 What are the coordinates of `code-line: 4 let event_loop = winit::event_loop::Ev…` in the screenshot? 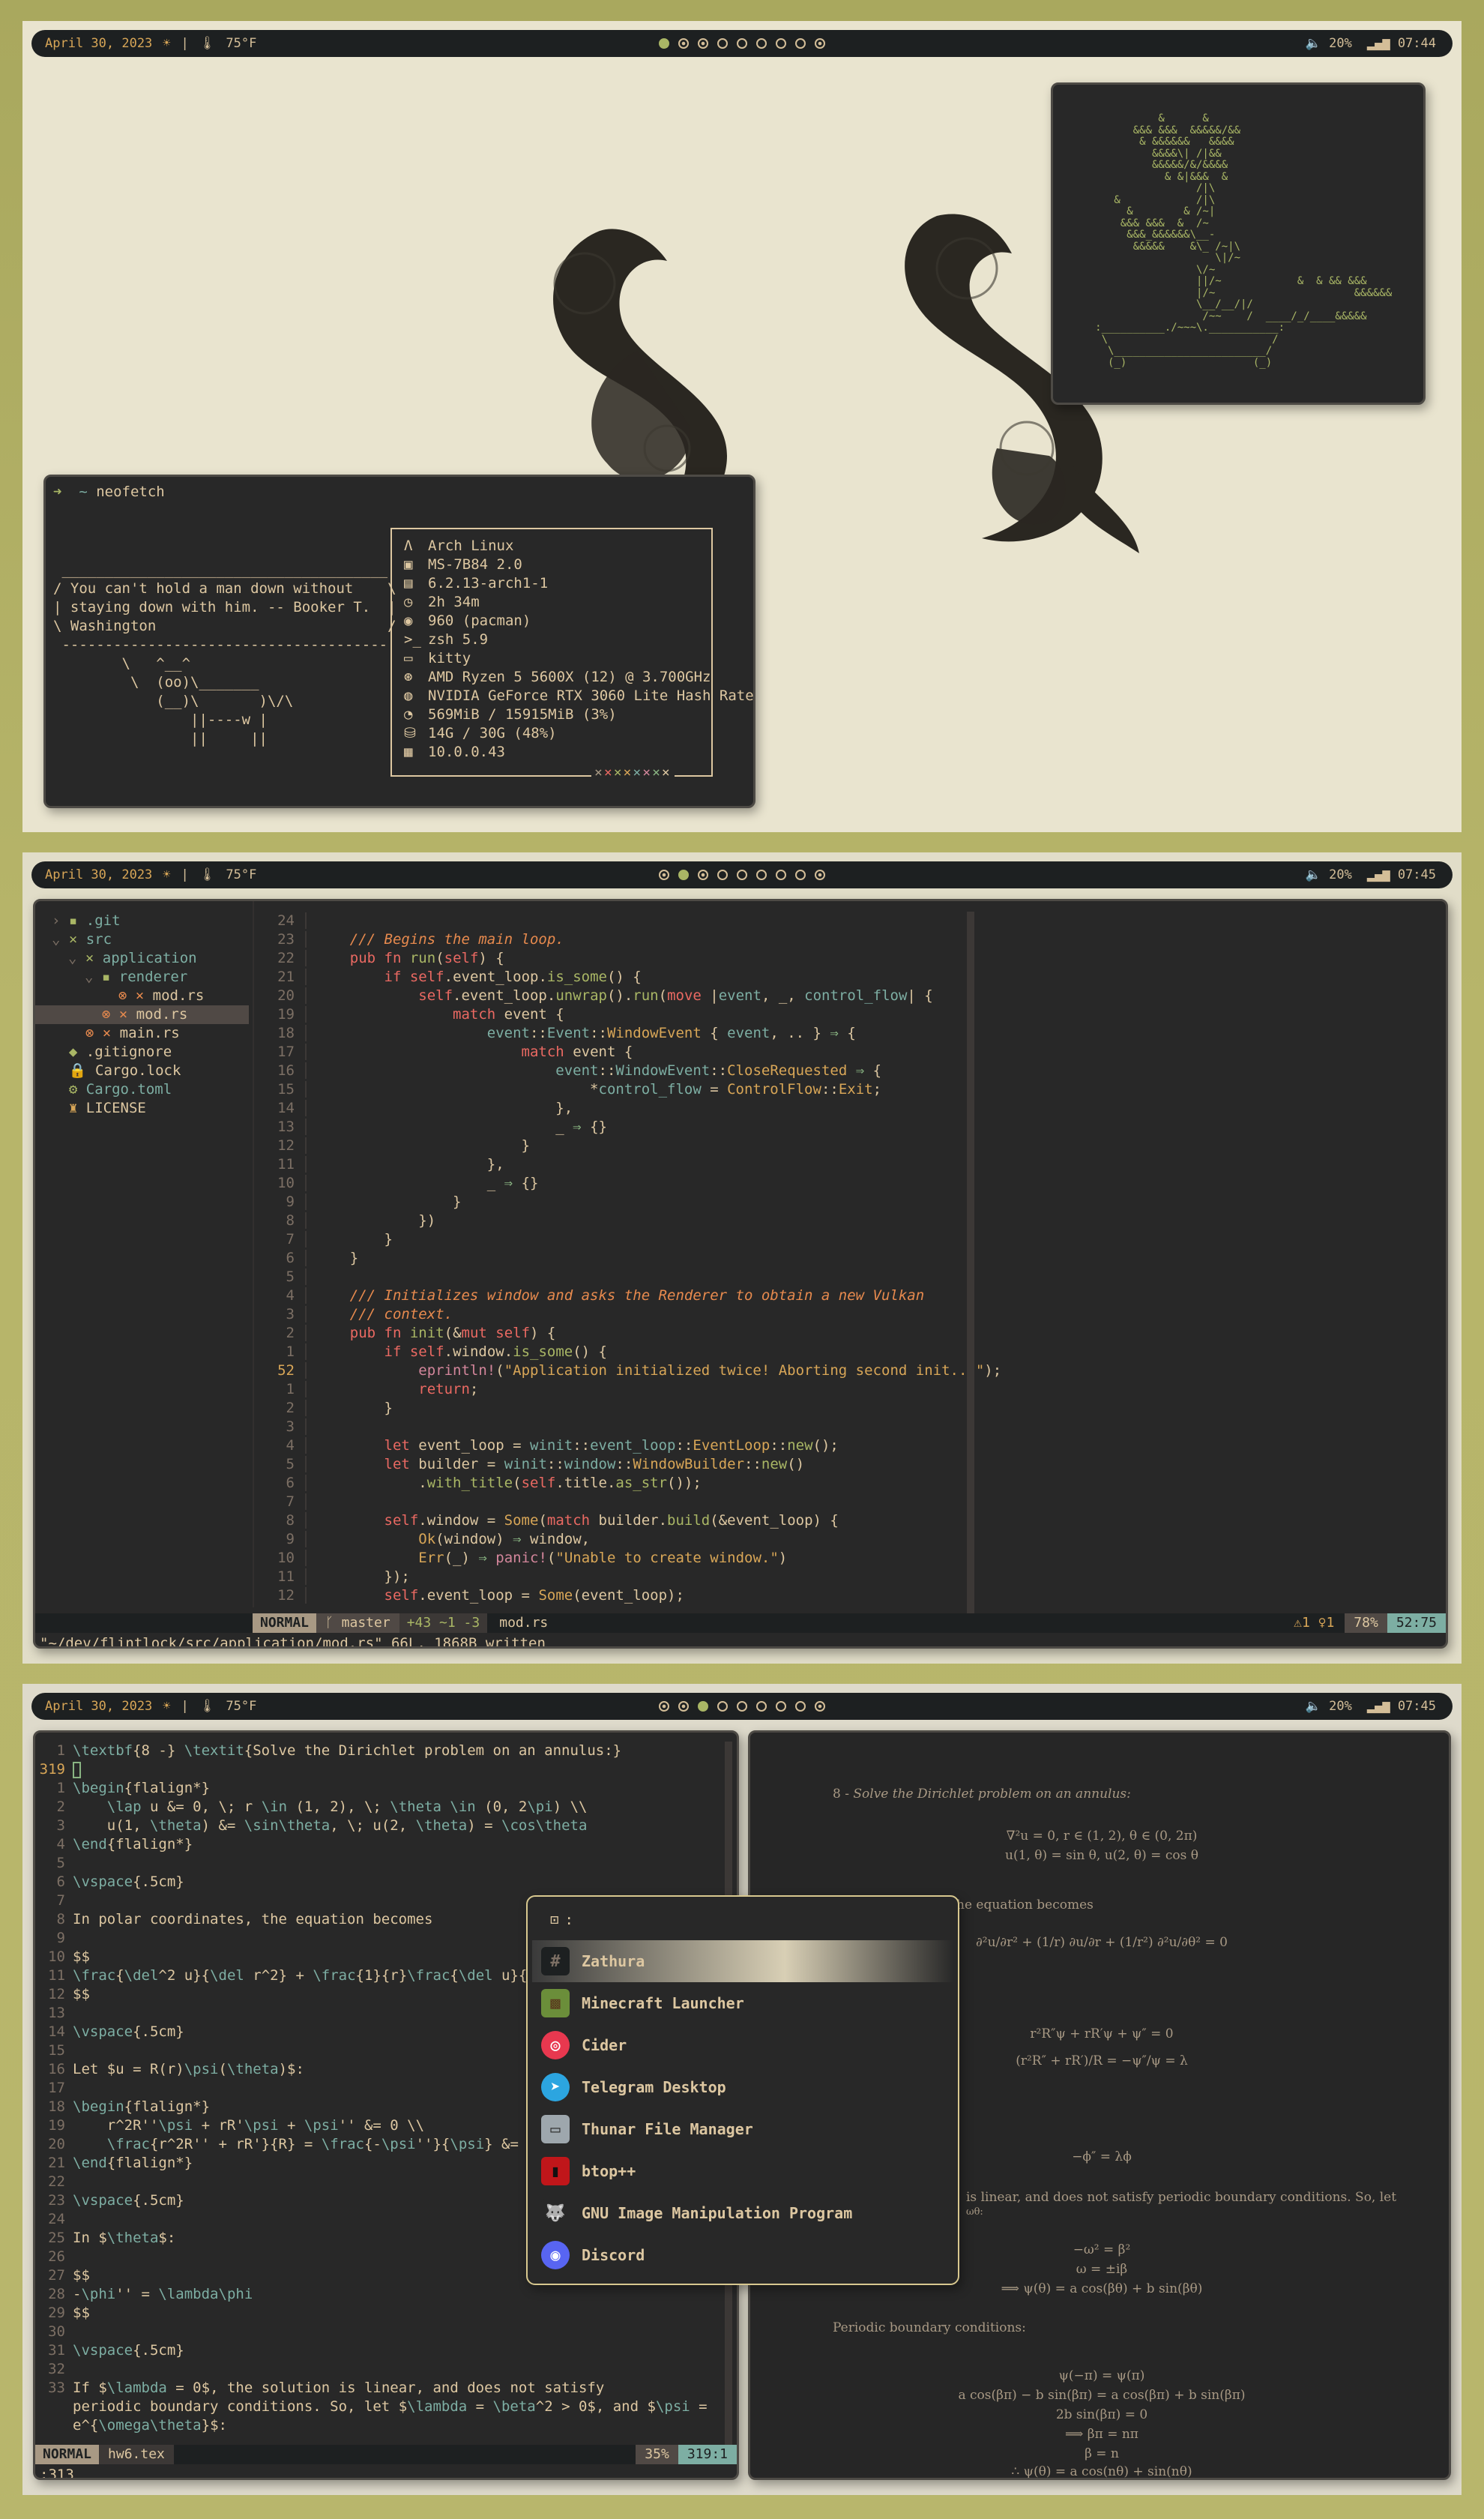 It's located at (635, 1445).